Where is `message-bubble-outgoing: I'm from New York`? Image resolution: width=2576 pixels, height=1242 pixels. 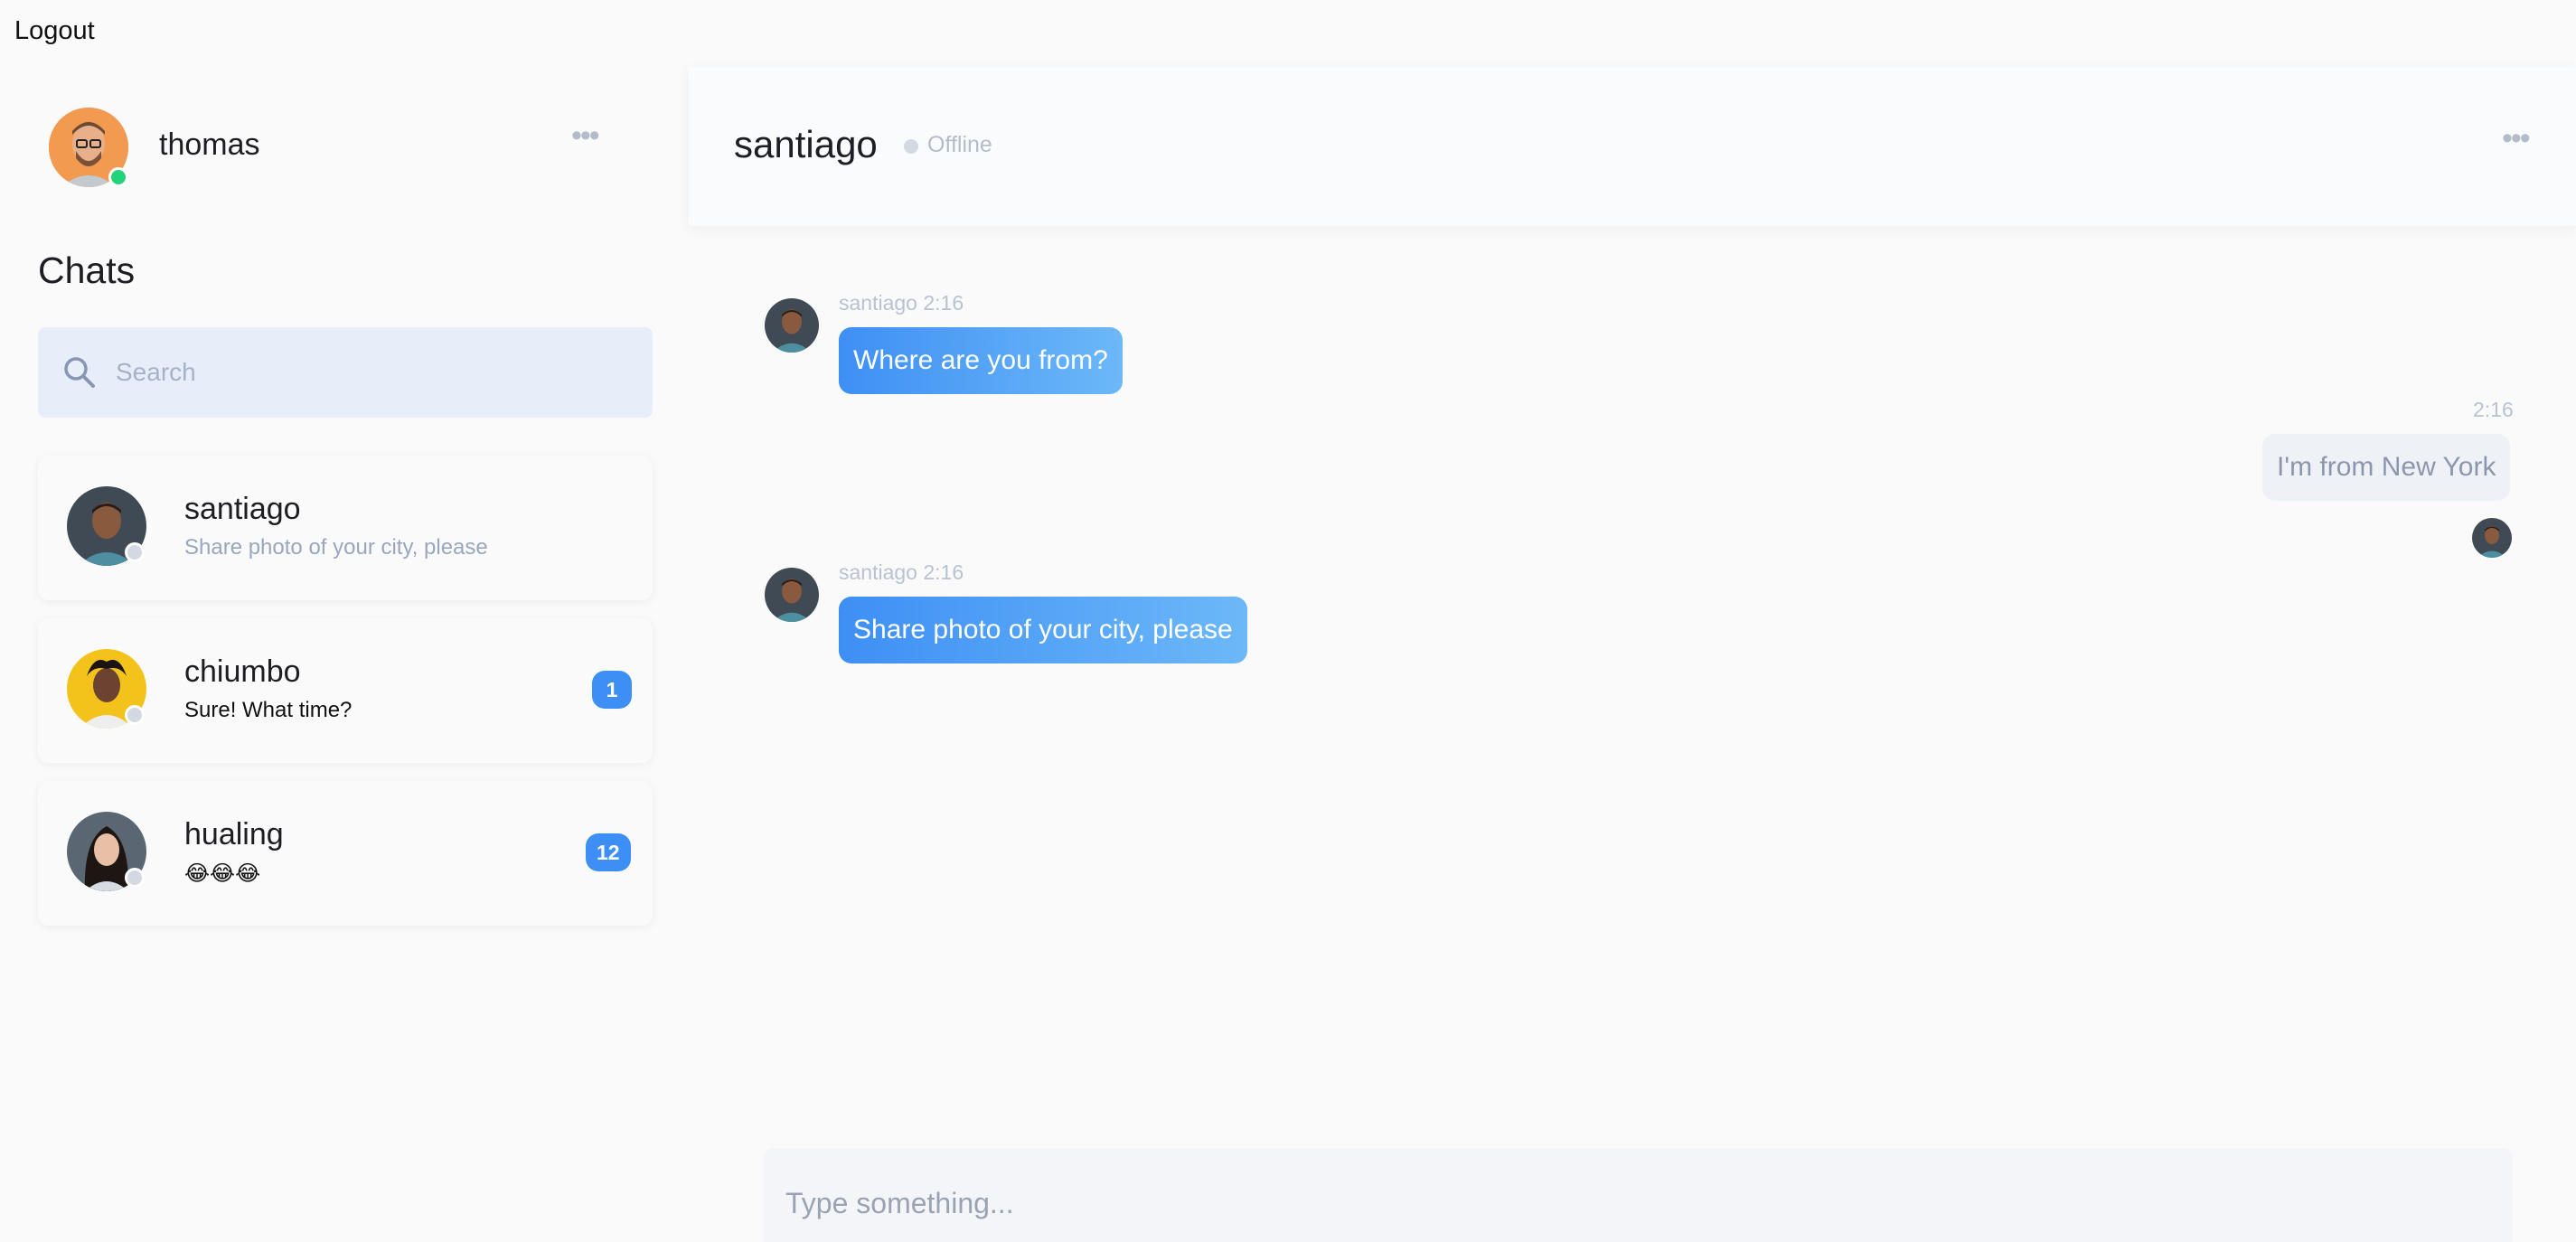
message-bubble-outgoing: I'm from New York is located at coordinates (2386, 468).